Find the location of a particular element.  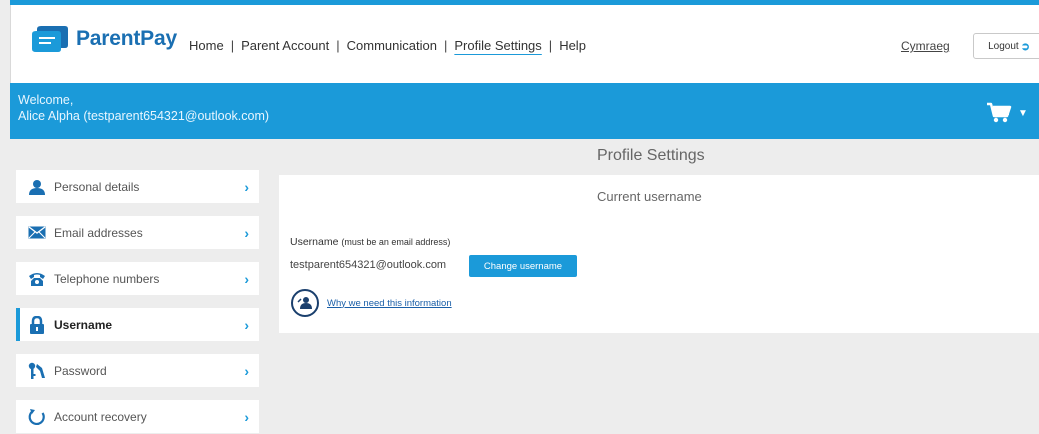

sidebar-item-account-recovery: Account recovery › is located at coordinates (137, 416).